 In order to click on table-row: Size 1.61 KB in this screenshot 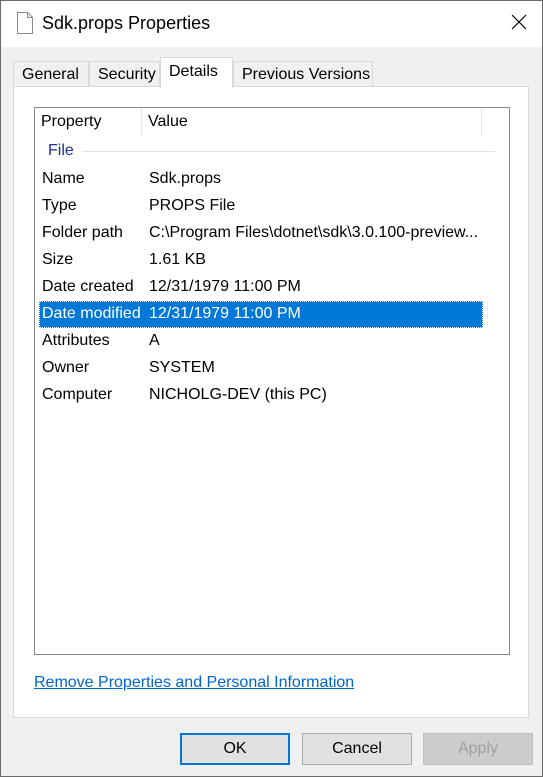, I will do `click(261, 260)`.